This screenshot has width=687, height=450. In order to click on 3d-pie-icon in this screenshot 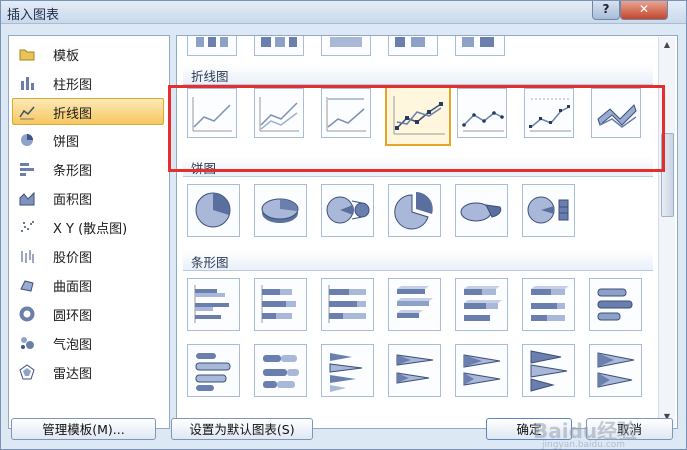, I will do `click(280, 210)`.